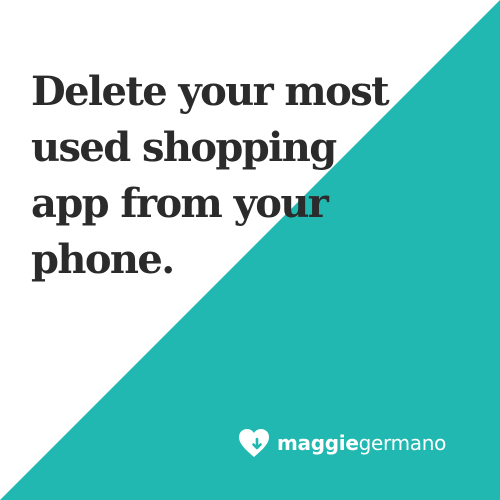 The width and height of the screenshot is (500, 500). Describe the element at coordinates (210, 91) in the screenshot. I see `headline-line-1: Delete your most` at that location.